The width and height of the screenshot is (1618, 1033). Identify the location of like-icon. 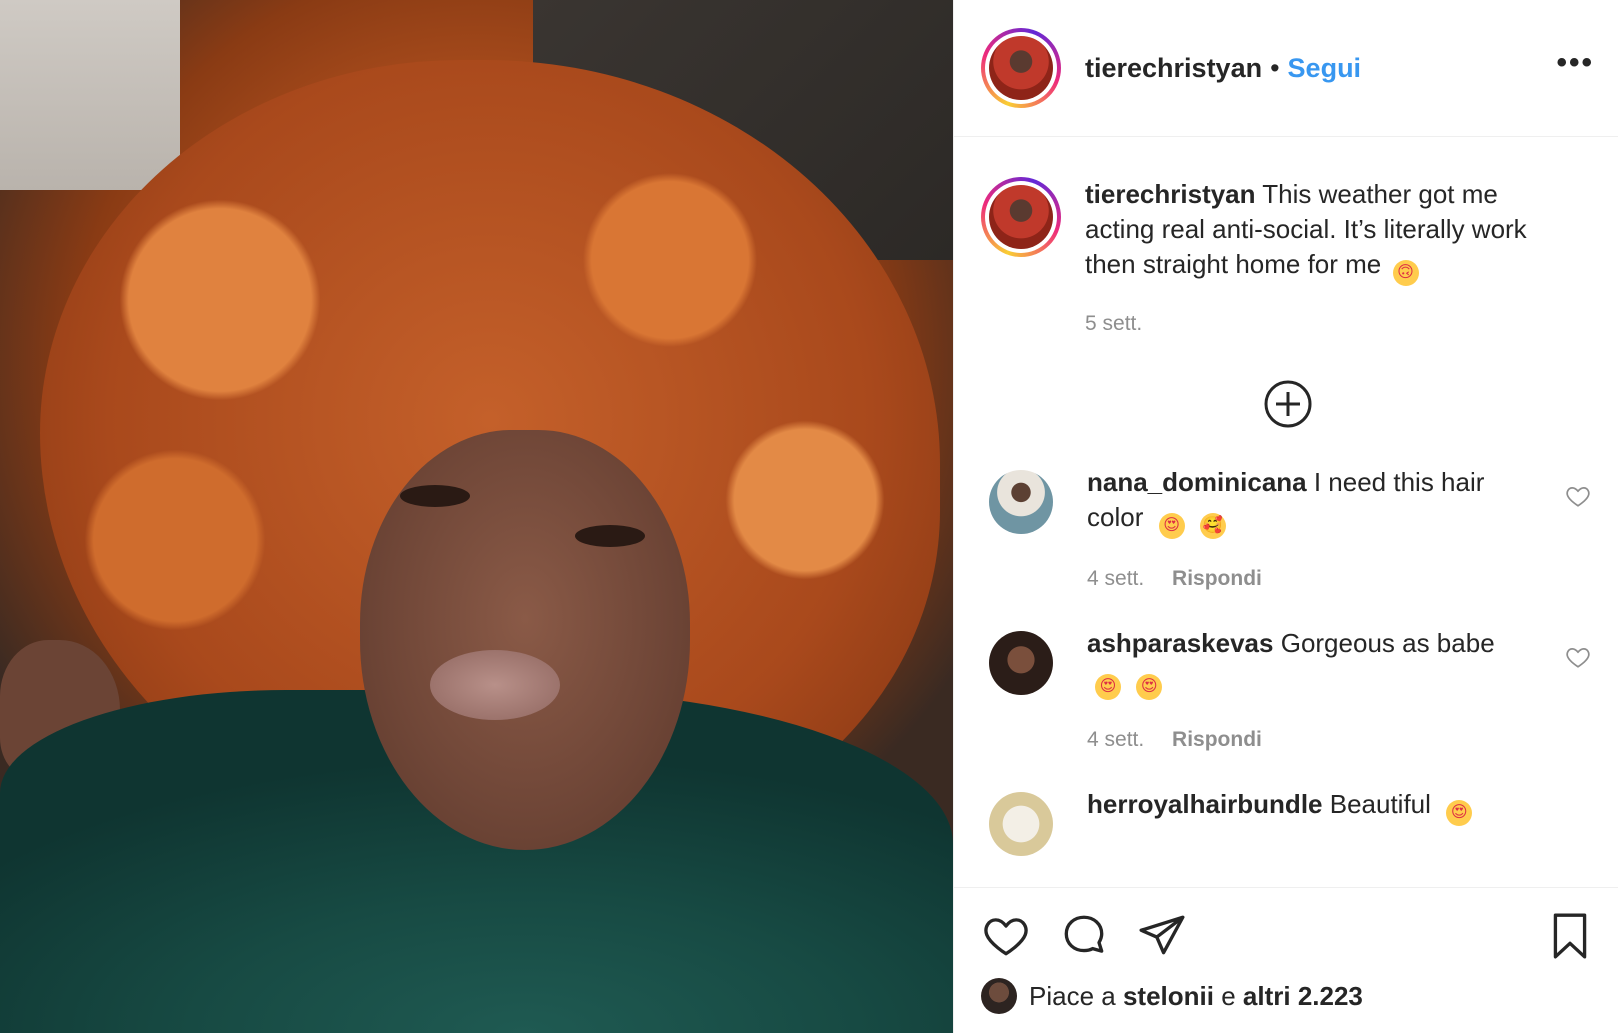
(1006, 936).